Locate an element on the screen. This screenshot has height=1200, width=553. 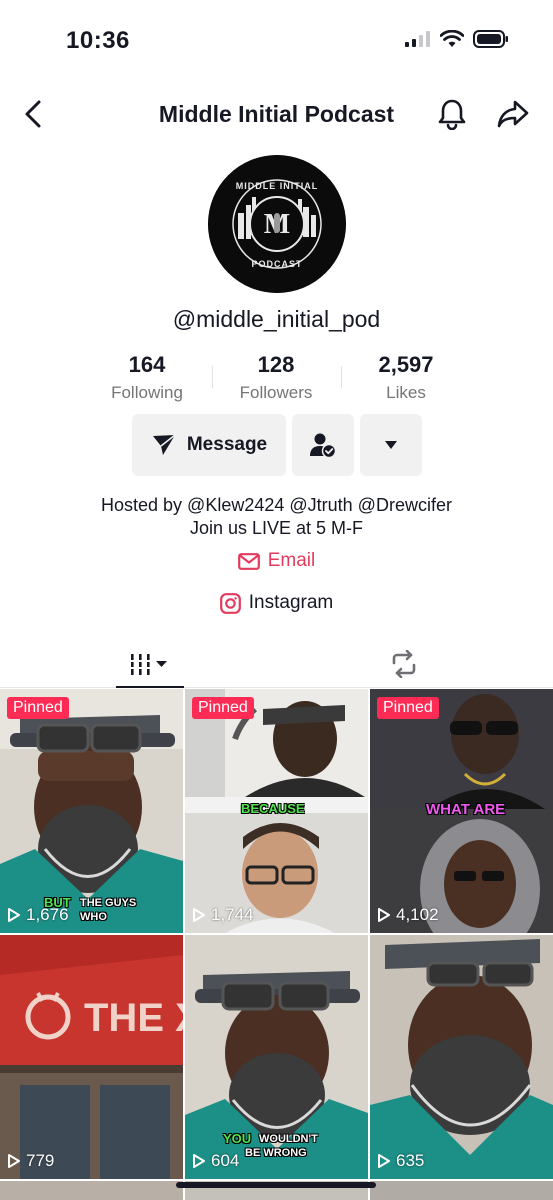
active-tab-indicator is located at coordinates (150, 687).